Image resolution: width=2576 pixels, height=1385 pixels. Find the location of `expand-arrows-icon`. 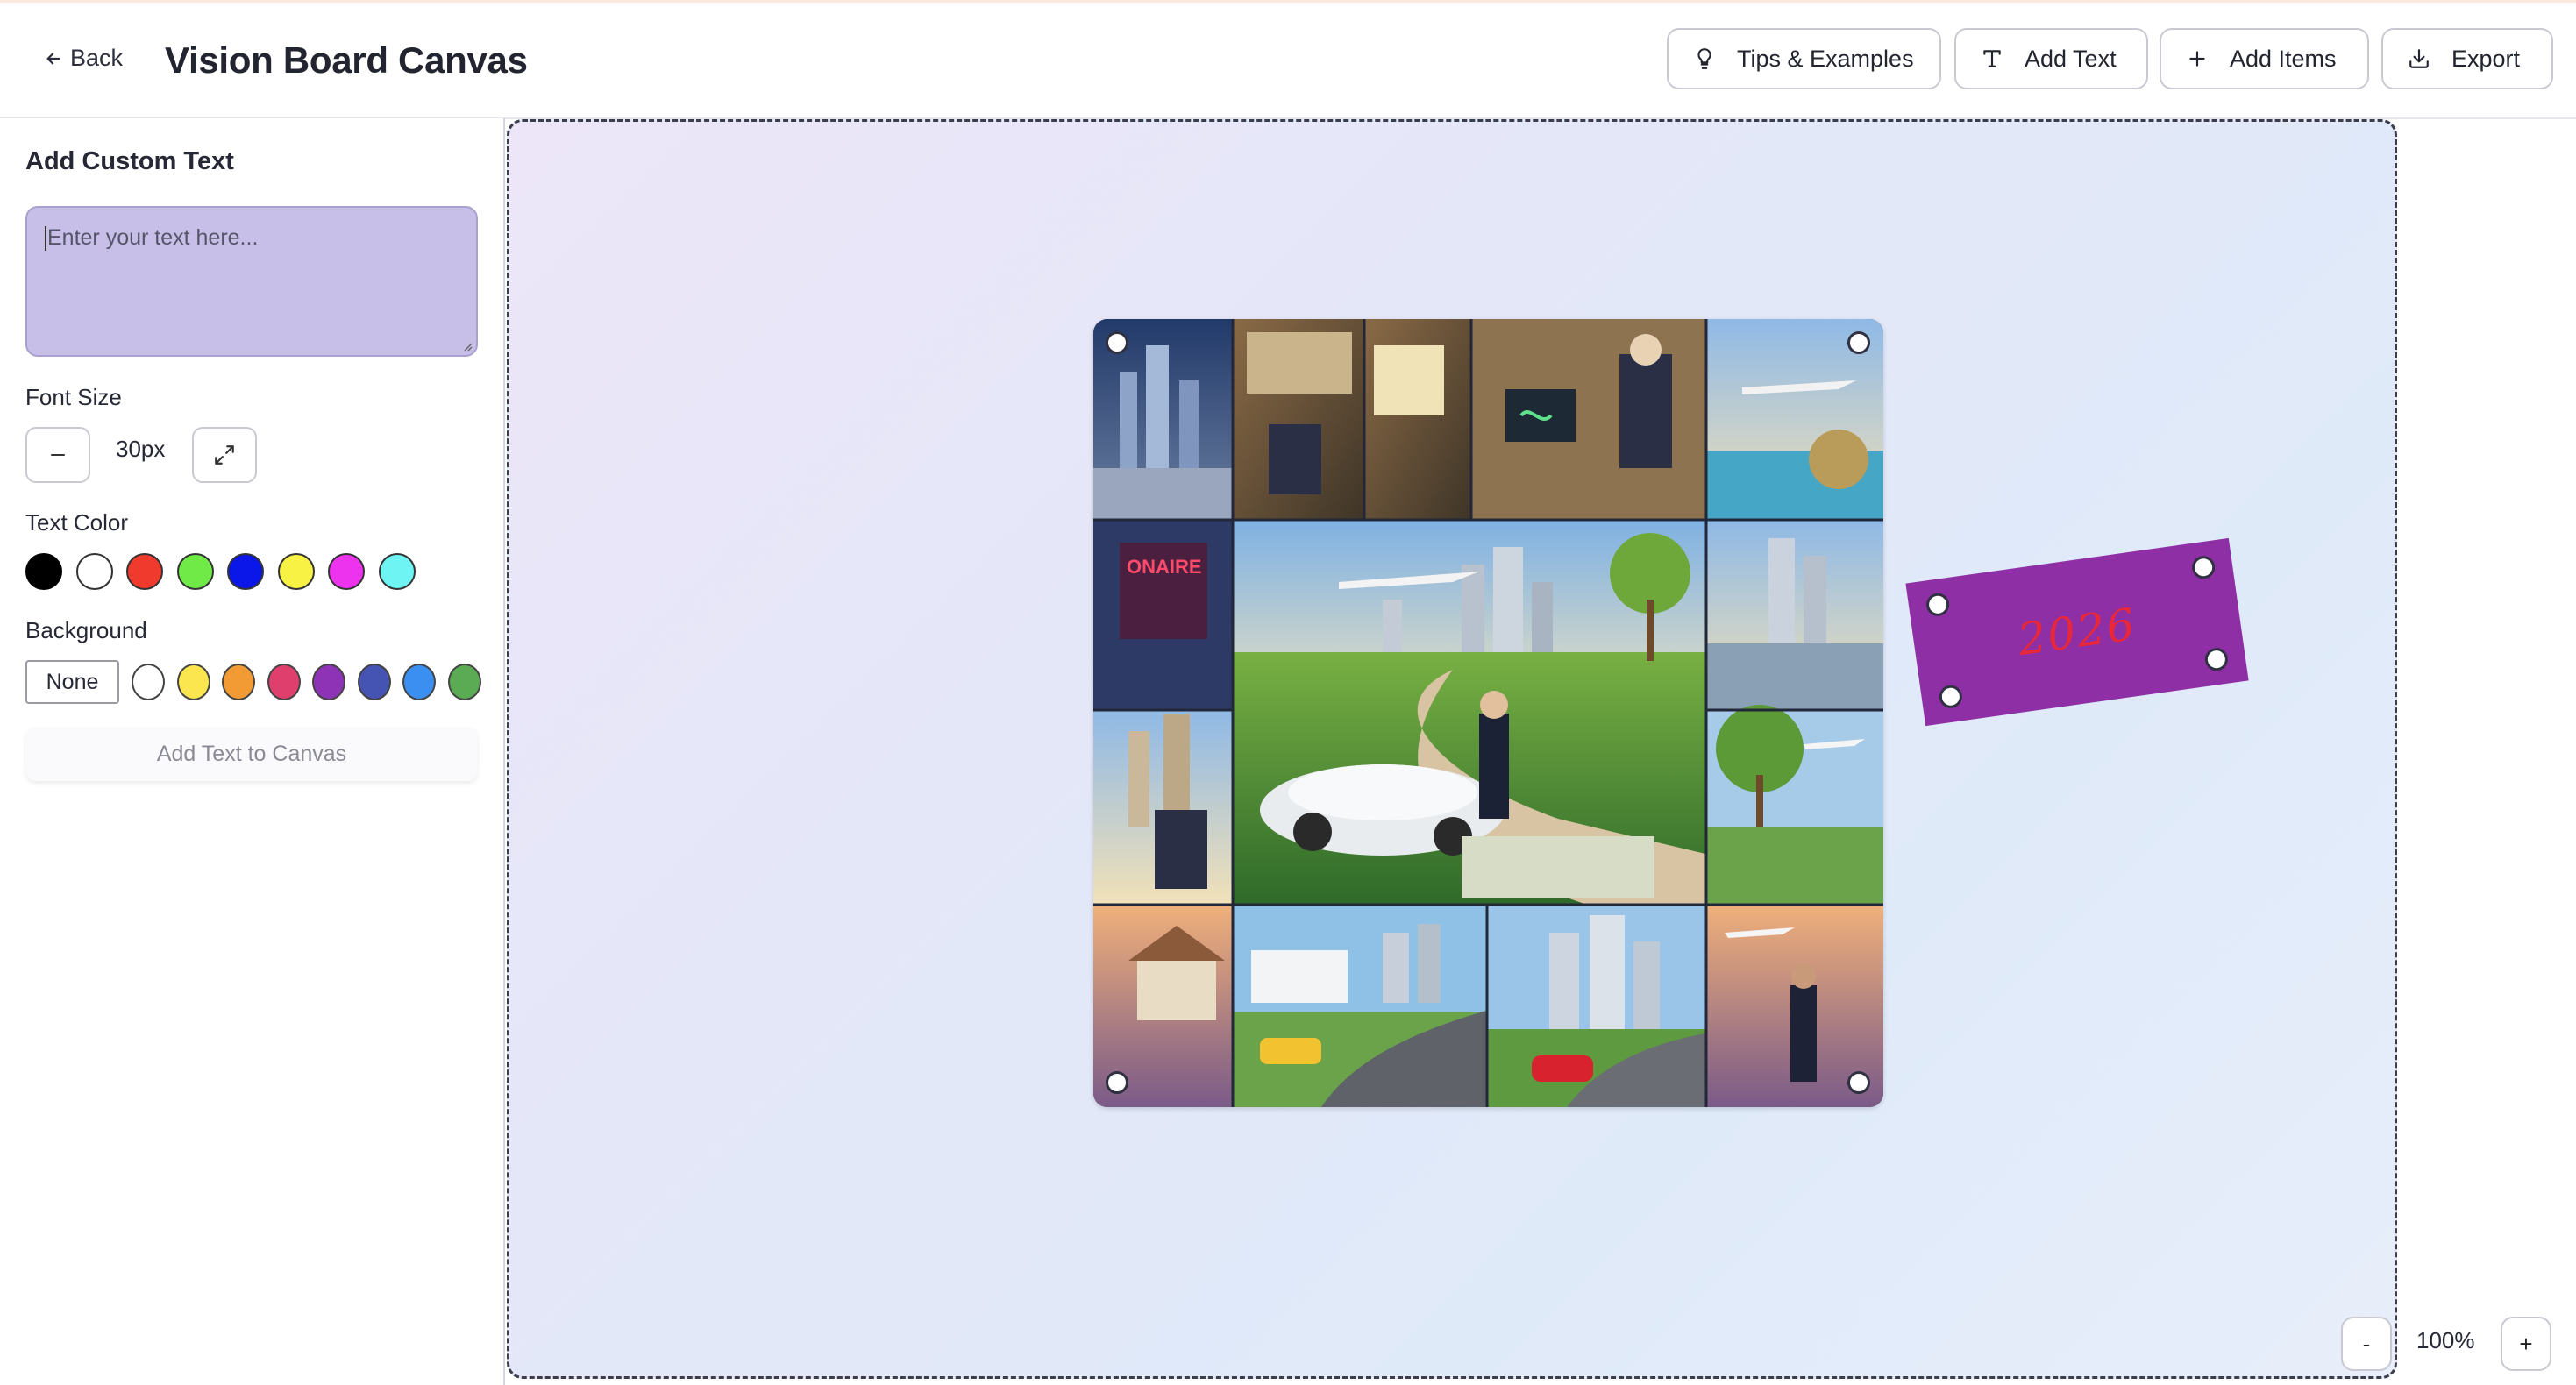

expand-arrows-icon is located at coordinates (224, 455).